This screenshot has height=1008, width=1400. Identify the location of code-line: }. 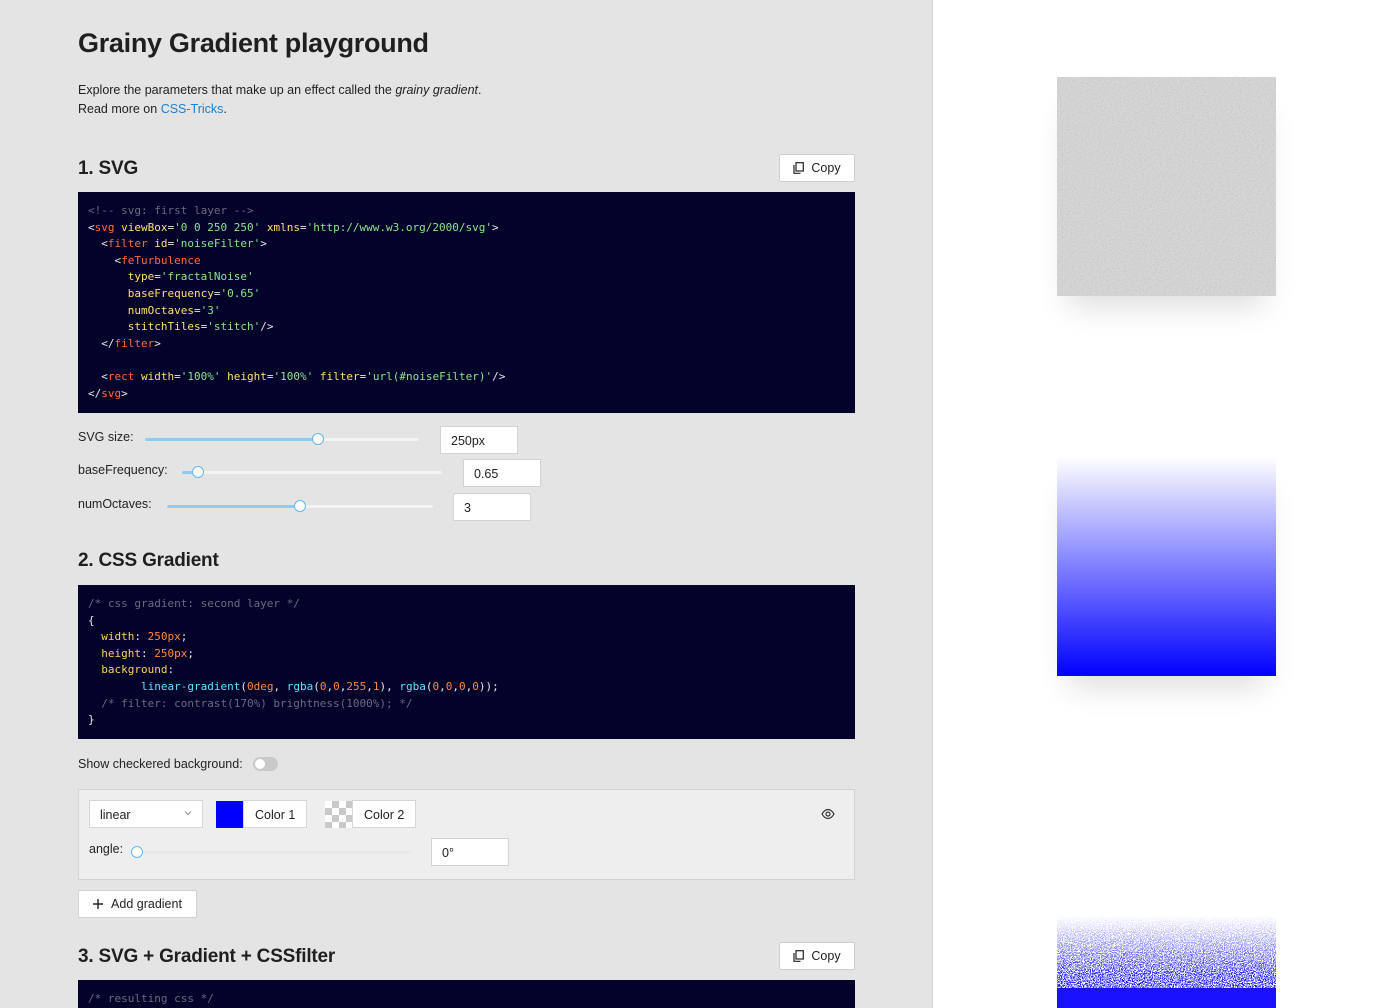
(91, 720).